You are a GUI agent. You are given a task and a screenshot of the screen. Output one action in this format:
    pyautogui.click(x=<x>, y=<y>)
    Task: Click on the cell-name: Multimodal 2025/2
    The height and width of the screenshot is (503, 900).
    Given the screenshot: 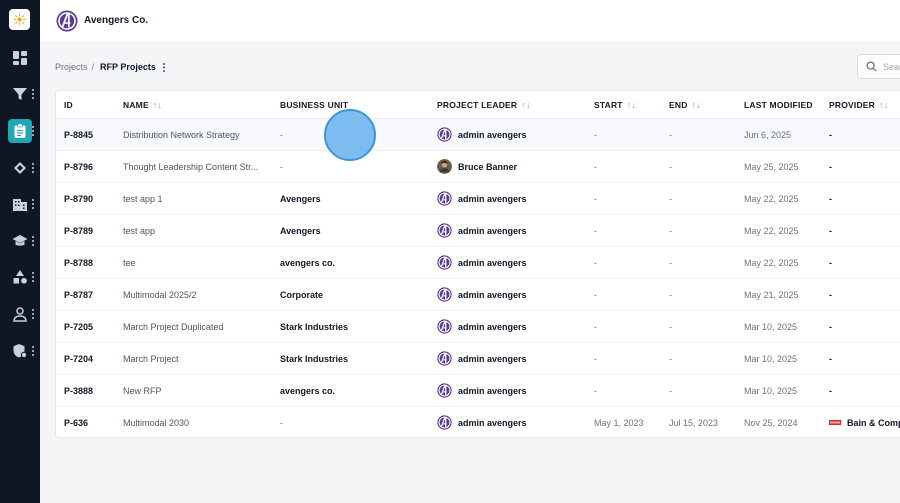 What is the action you would take?
    pyautogui.click(x=198, y=294)
    